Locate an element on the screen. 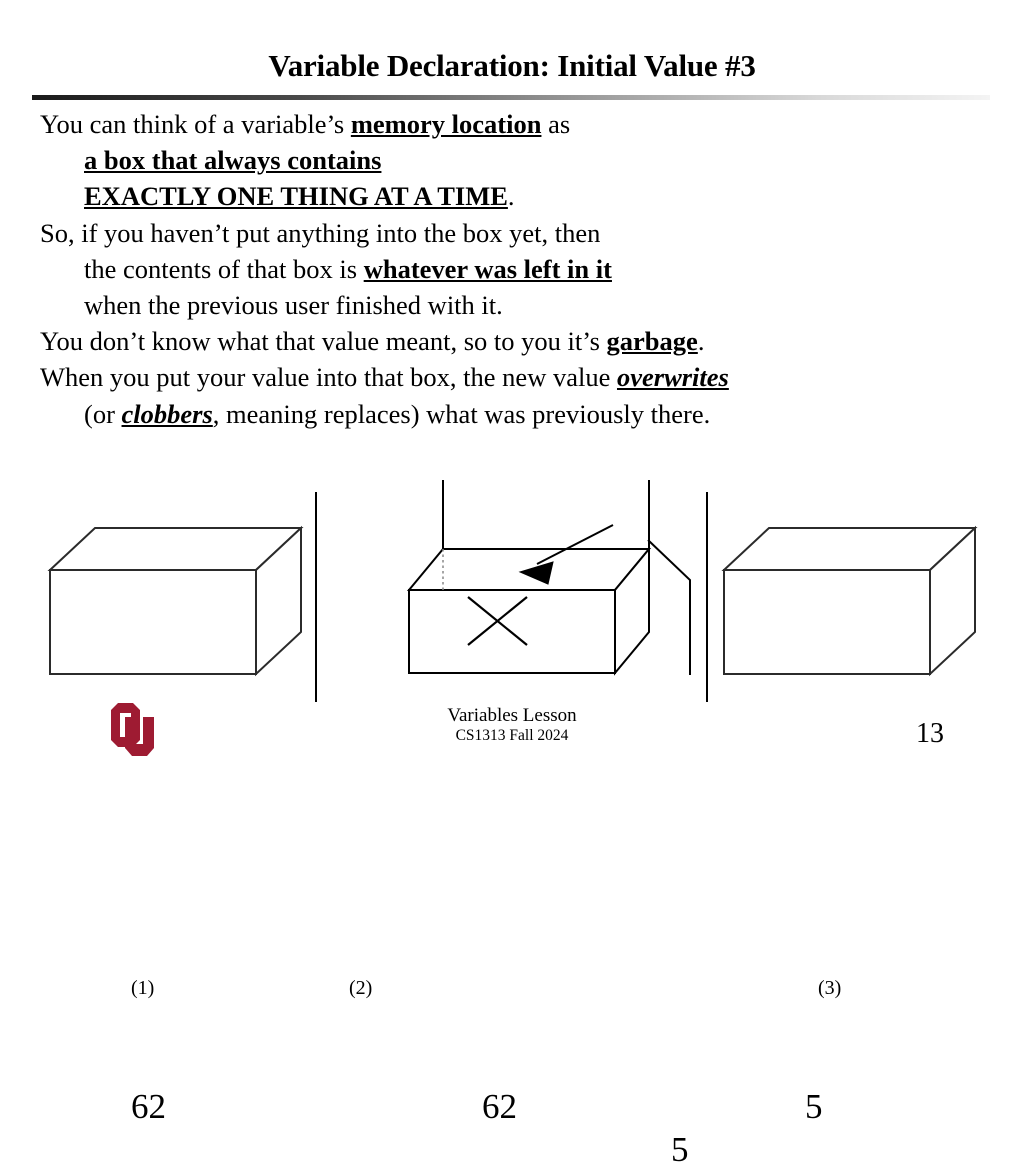  title-divider-rule is located at coordinates (511, 97).